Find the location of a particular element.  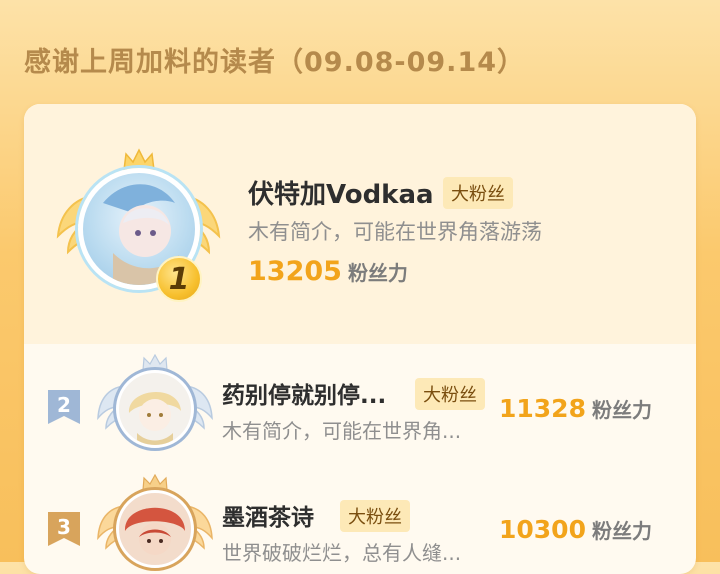

rank-3-score: 10300 粉丝力 is located at coordinates (575, 529).